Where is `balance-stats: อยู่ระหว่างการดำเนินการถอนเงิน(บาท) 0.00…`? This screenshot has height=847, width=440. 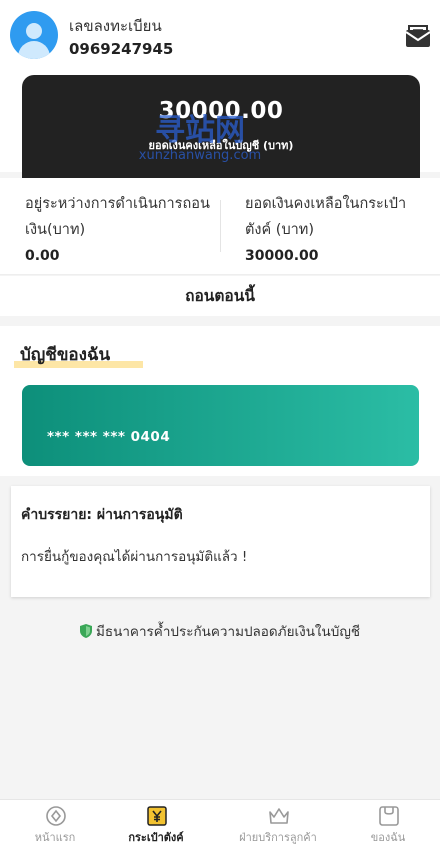
balance-stats: อยู่ระหว่างการดำเนินการถอนเงิน(บาท) 0.00… is located at coordinates (220, 226).